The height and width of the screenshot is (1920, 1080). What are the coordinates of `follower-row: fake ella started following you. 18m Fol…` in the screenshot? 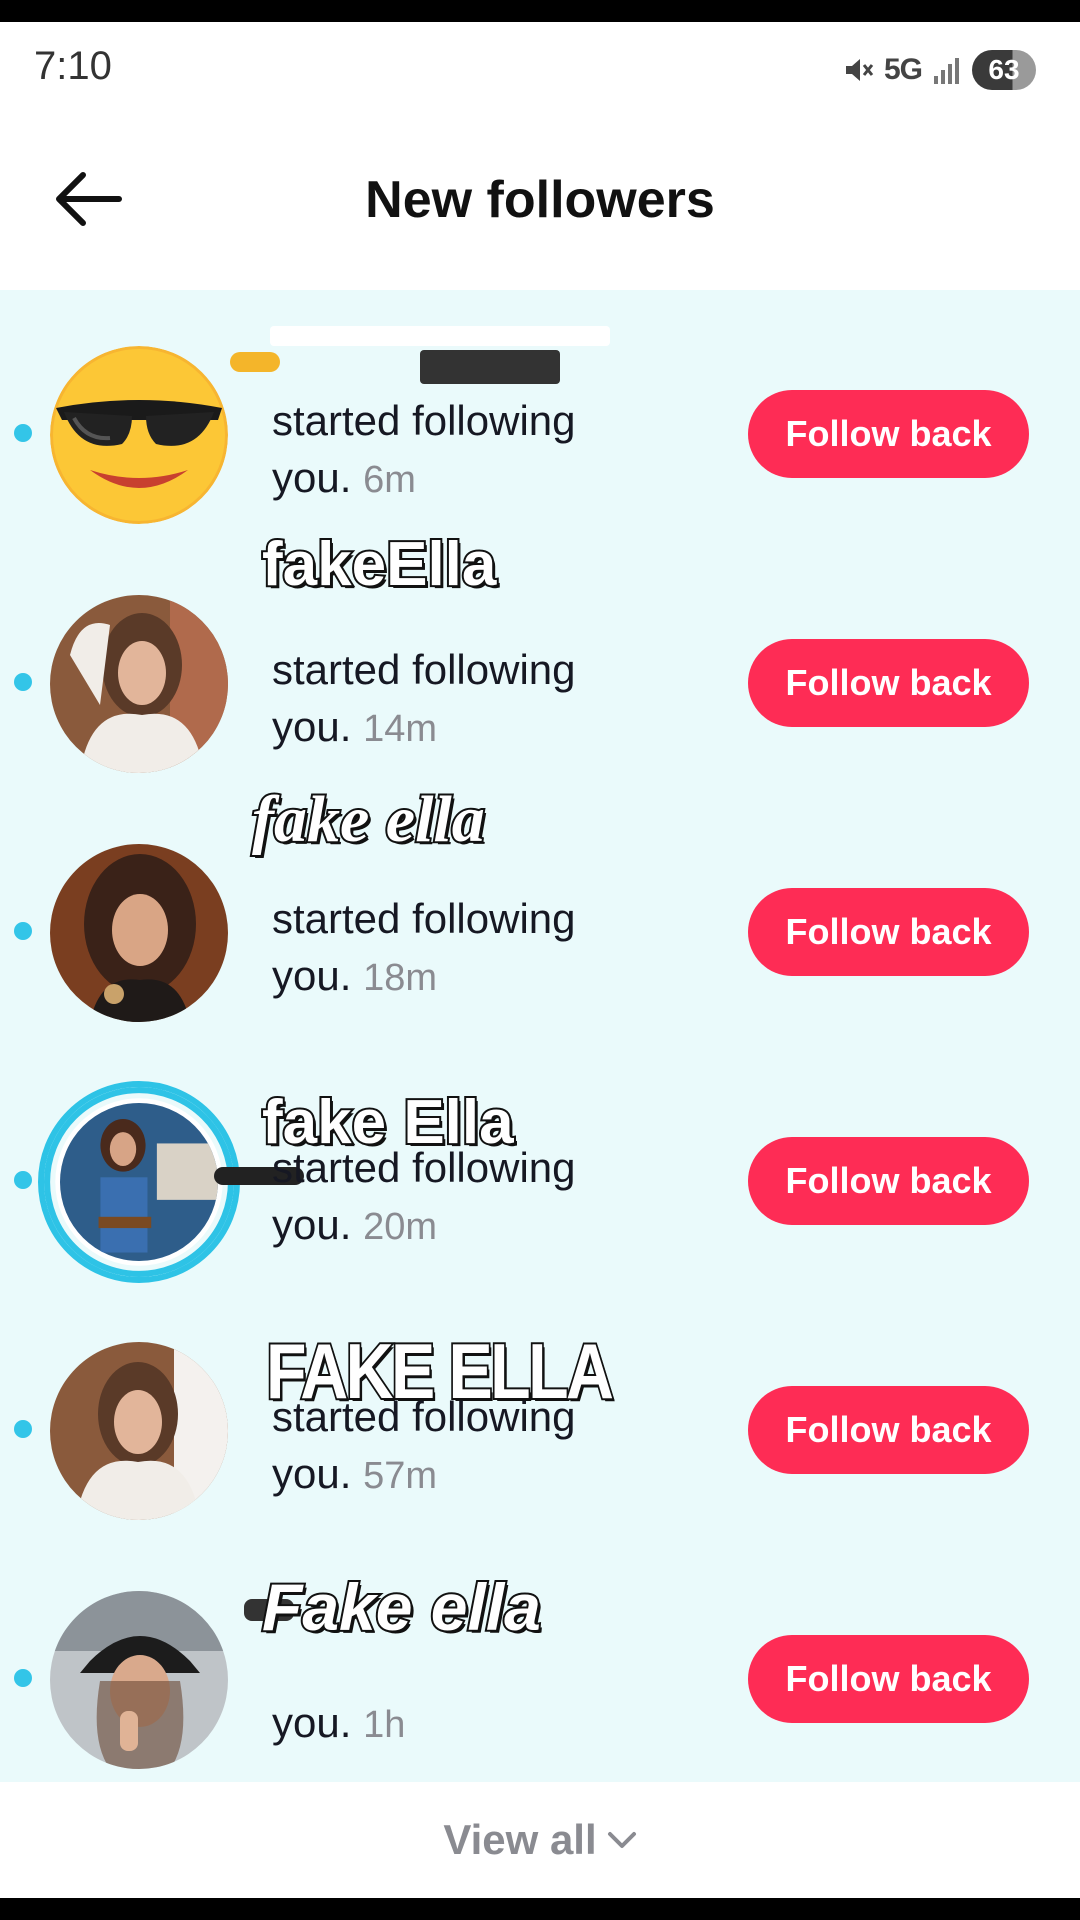 It's located at (540, 909).